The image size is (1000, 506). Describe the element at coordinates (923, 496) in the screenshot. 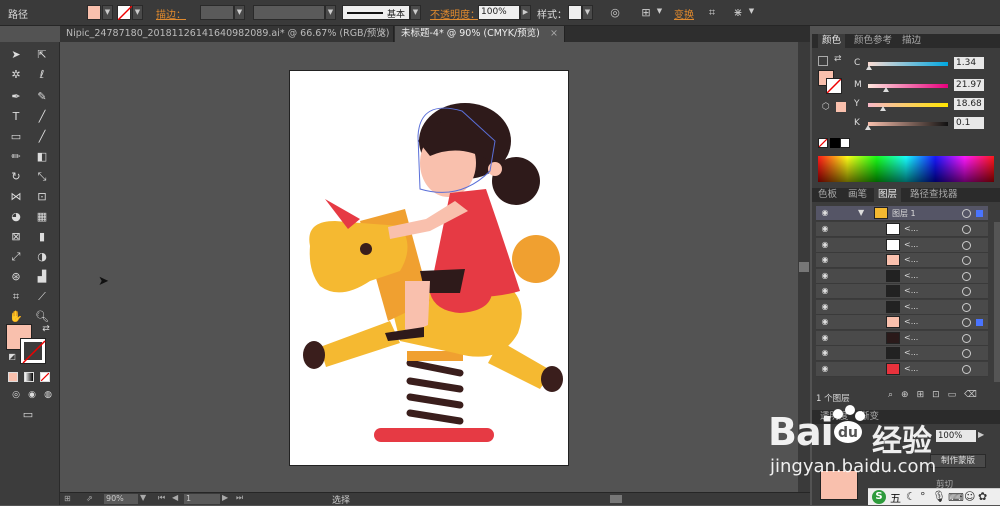

I see `punctuation-icon: °` at that location.